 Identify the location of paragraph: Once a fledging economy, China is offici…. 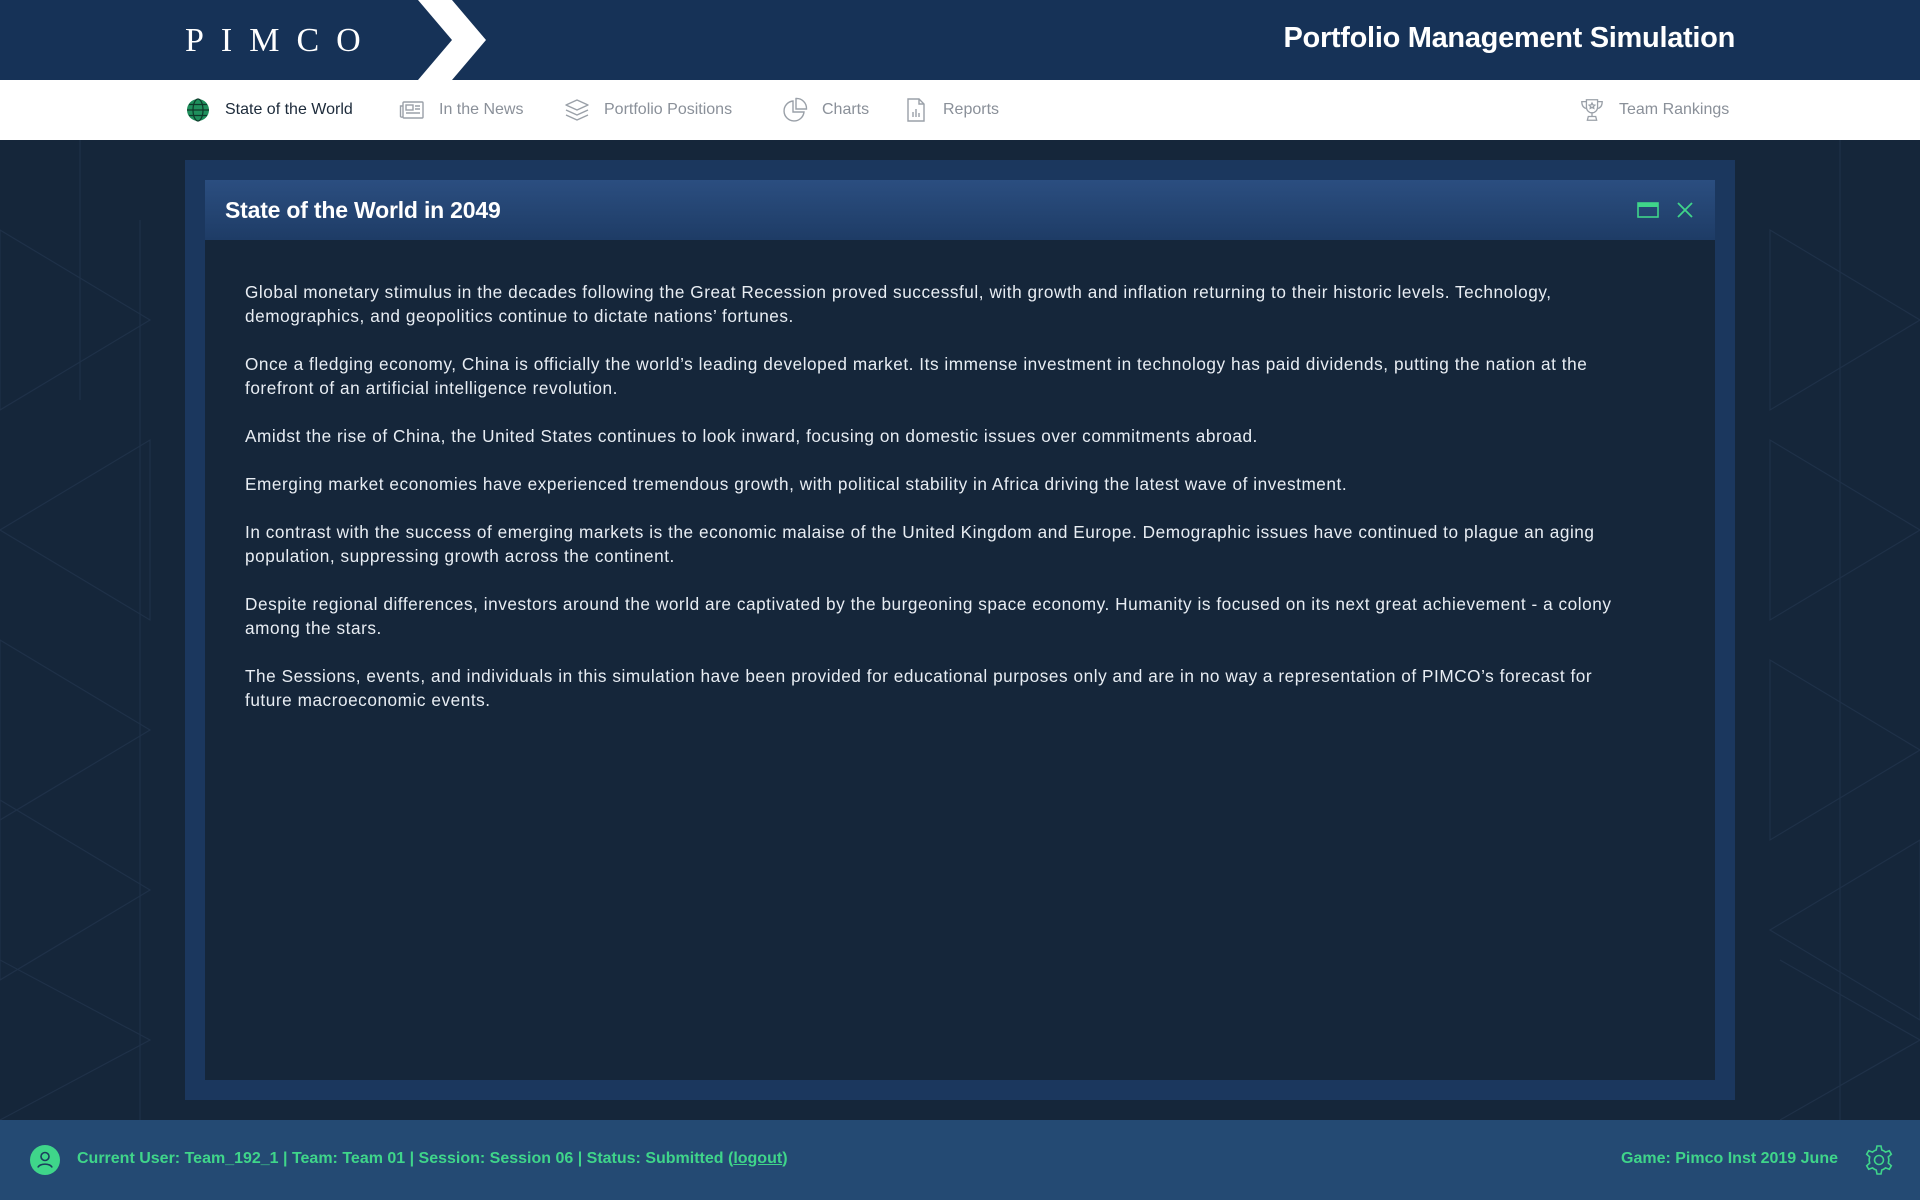
(916, 376).